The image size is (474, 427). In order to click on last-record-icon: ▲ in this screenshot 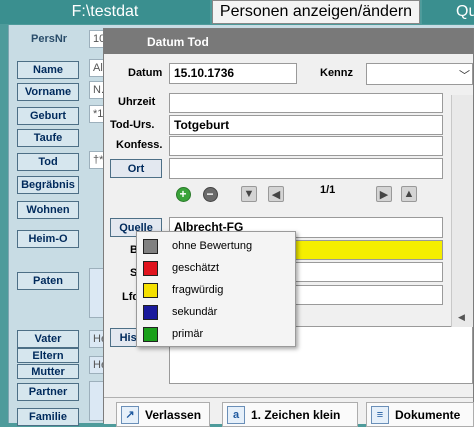, I will do `click(409, 194)`.